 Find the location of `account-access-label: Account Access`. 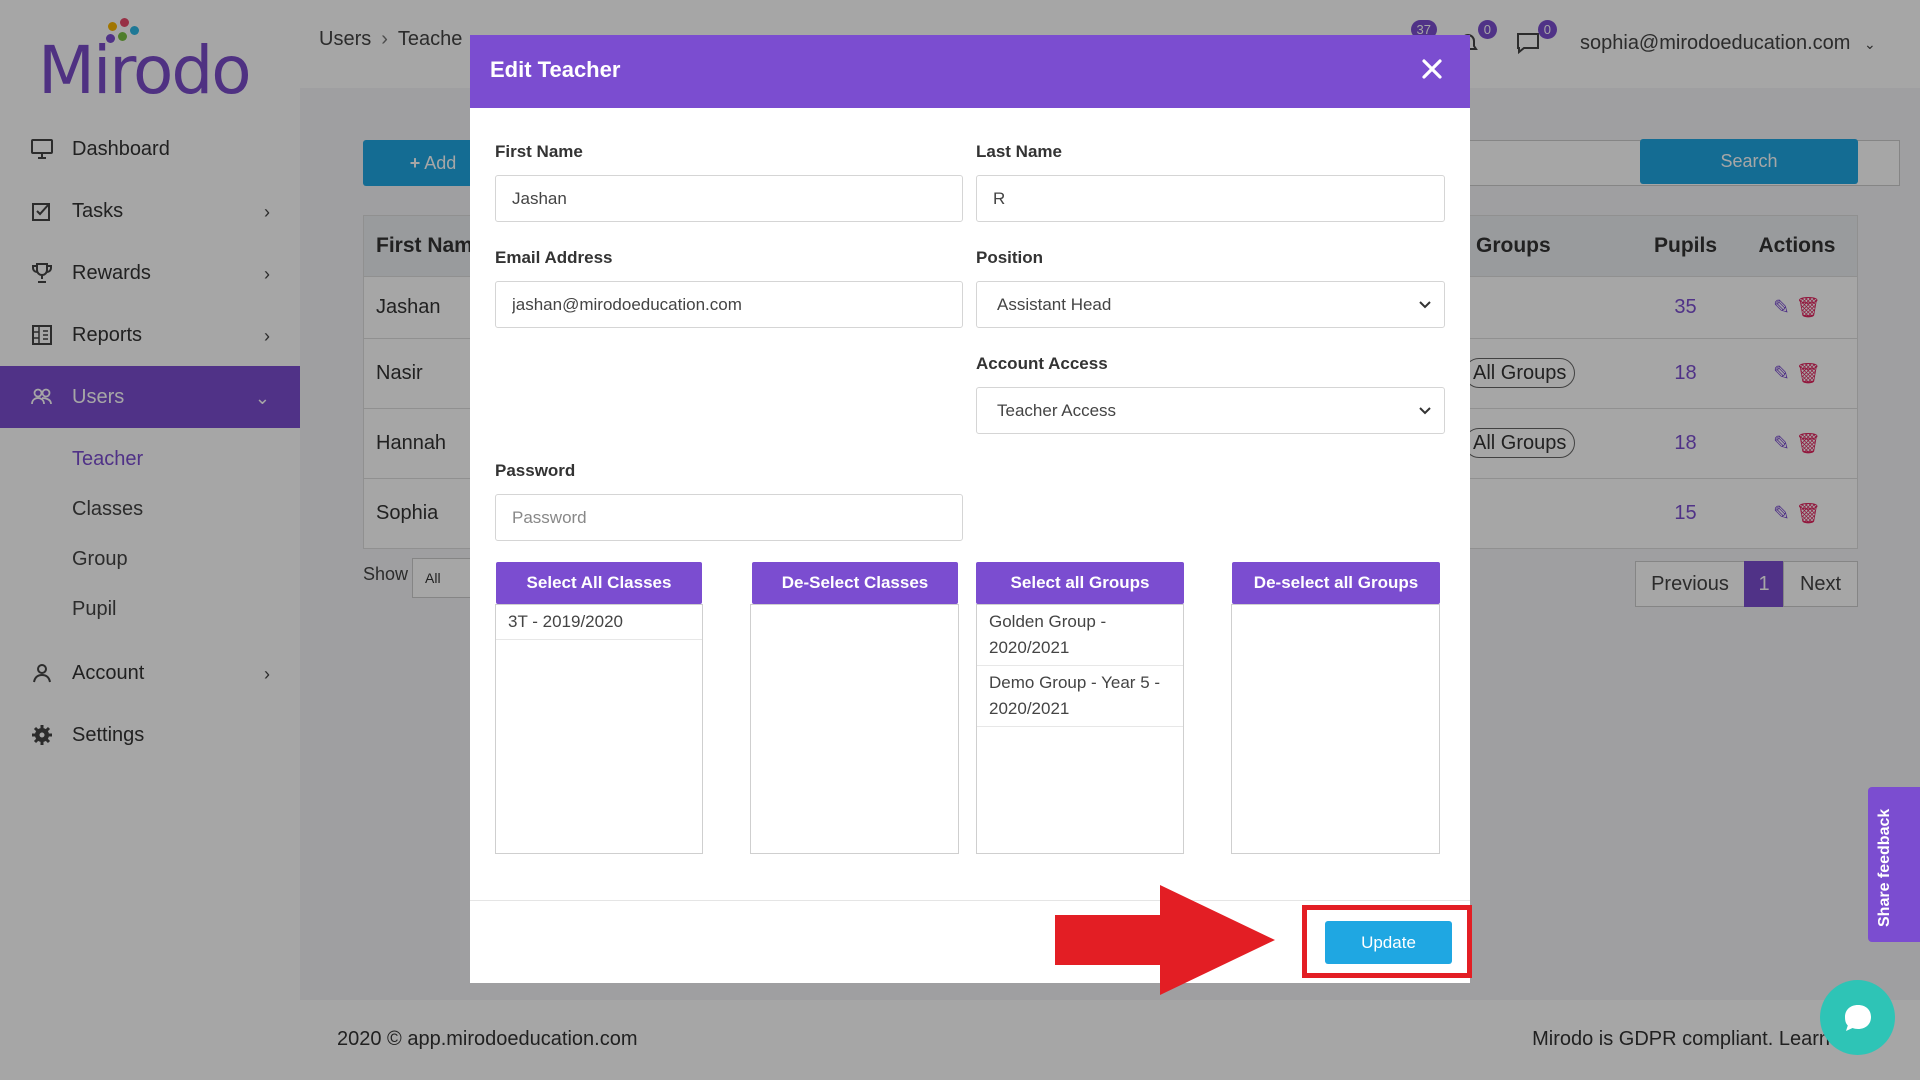

account-access-label: Account Access is located at coordinates (1042, 363).